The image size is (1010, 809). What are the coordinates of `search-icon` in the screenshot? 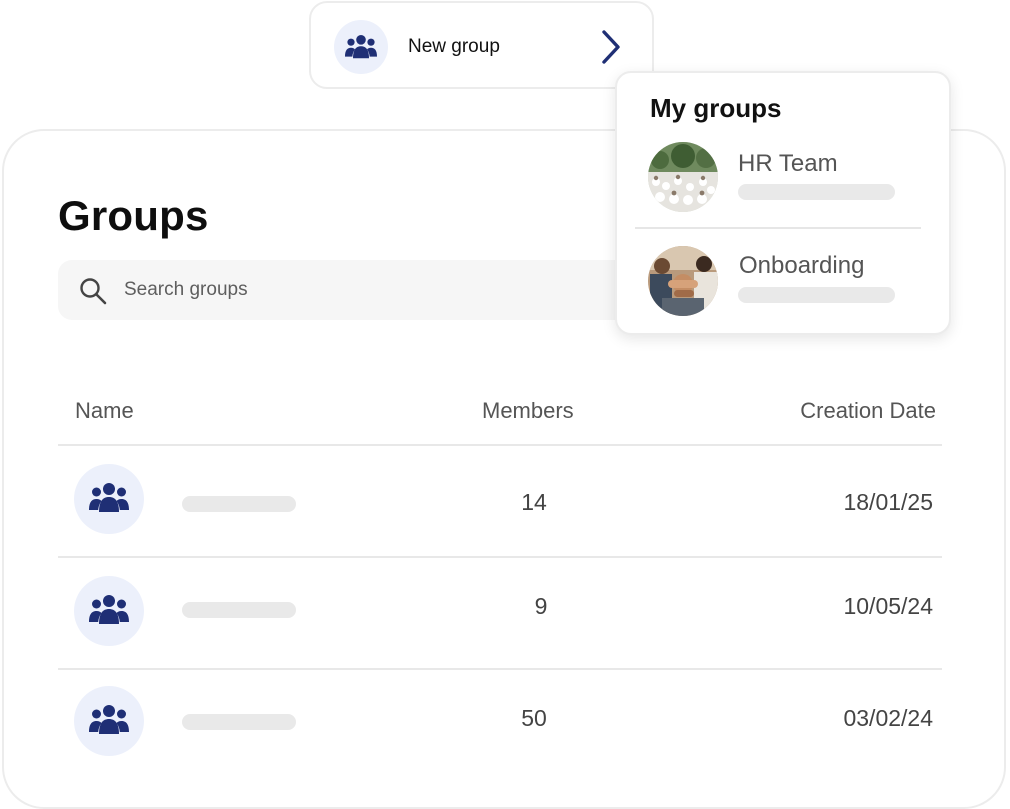 It's located at (93, 291).